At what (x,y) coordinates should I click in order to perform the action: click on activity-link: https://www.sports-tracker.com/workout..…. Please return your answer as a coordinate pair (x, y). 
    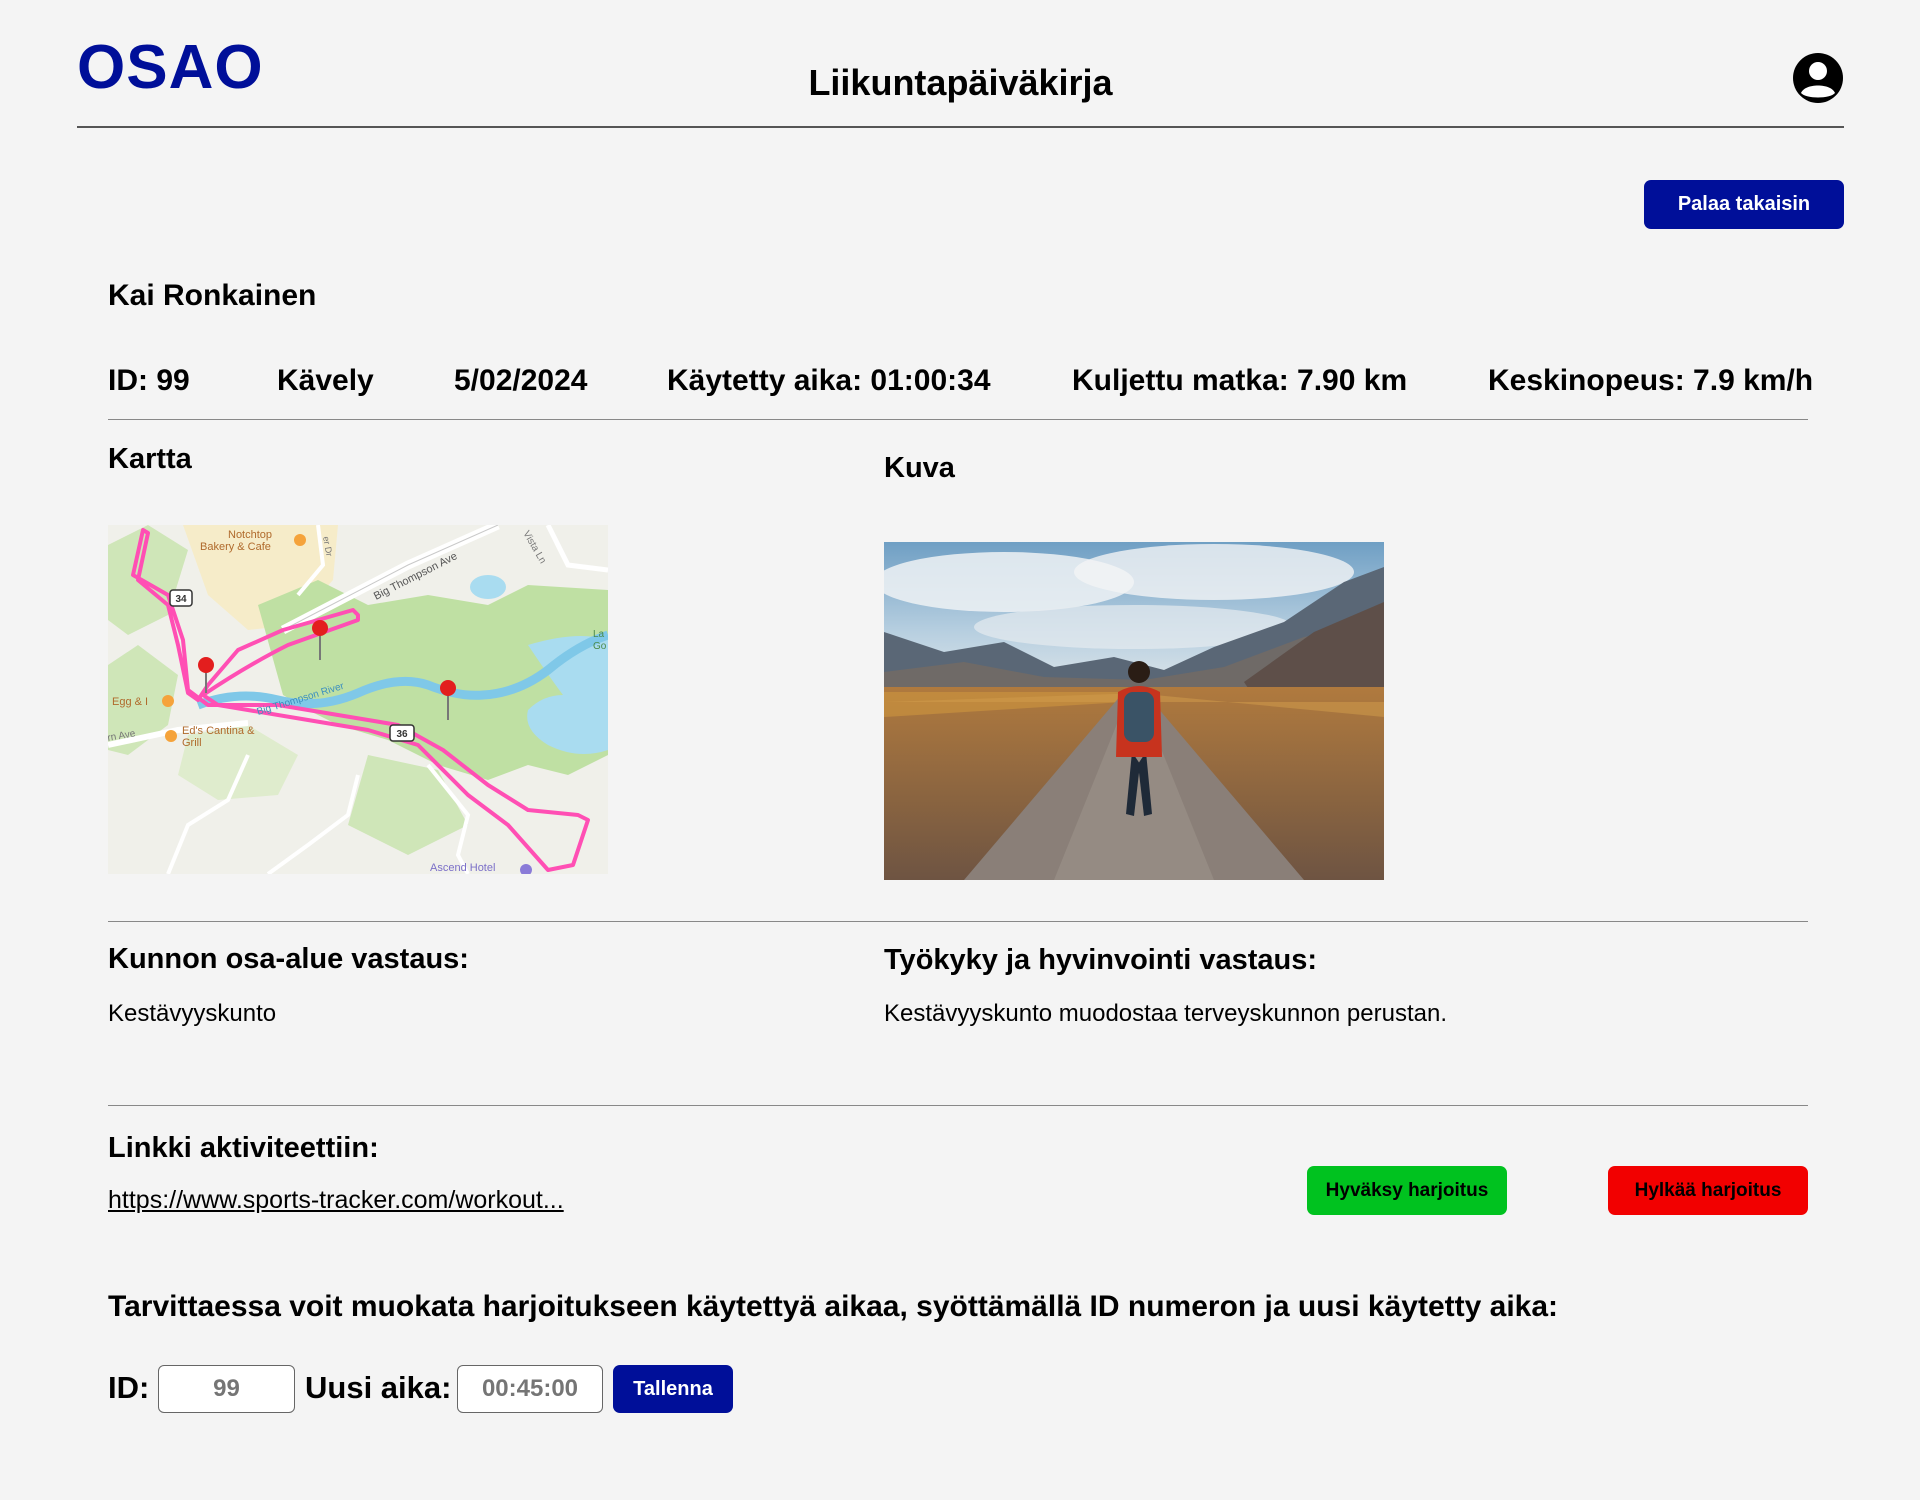
    Looking at the image, I should click on (336, 1200).